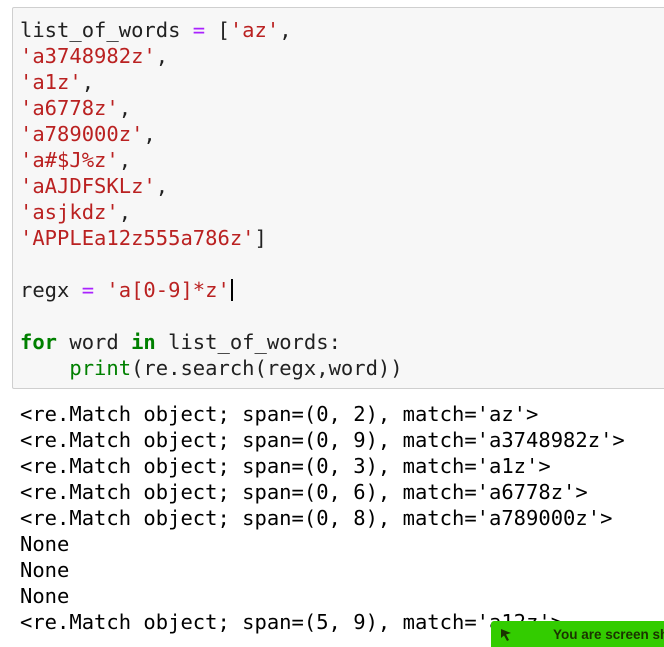 This screenshot has width=664, height=647. What do you see at coordinates (506, 635) in the screenshot?
I see `screen-share-arrow-icon` at bounding box center [506, 635].